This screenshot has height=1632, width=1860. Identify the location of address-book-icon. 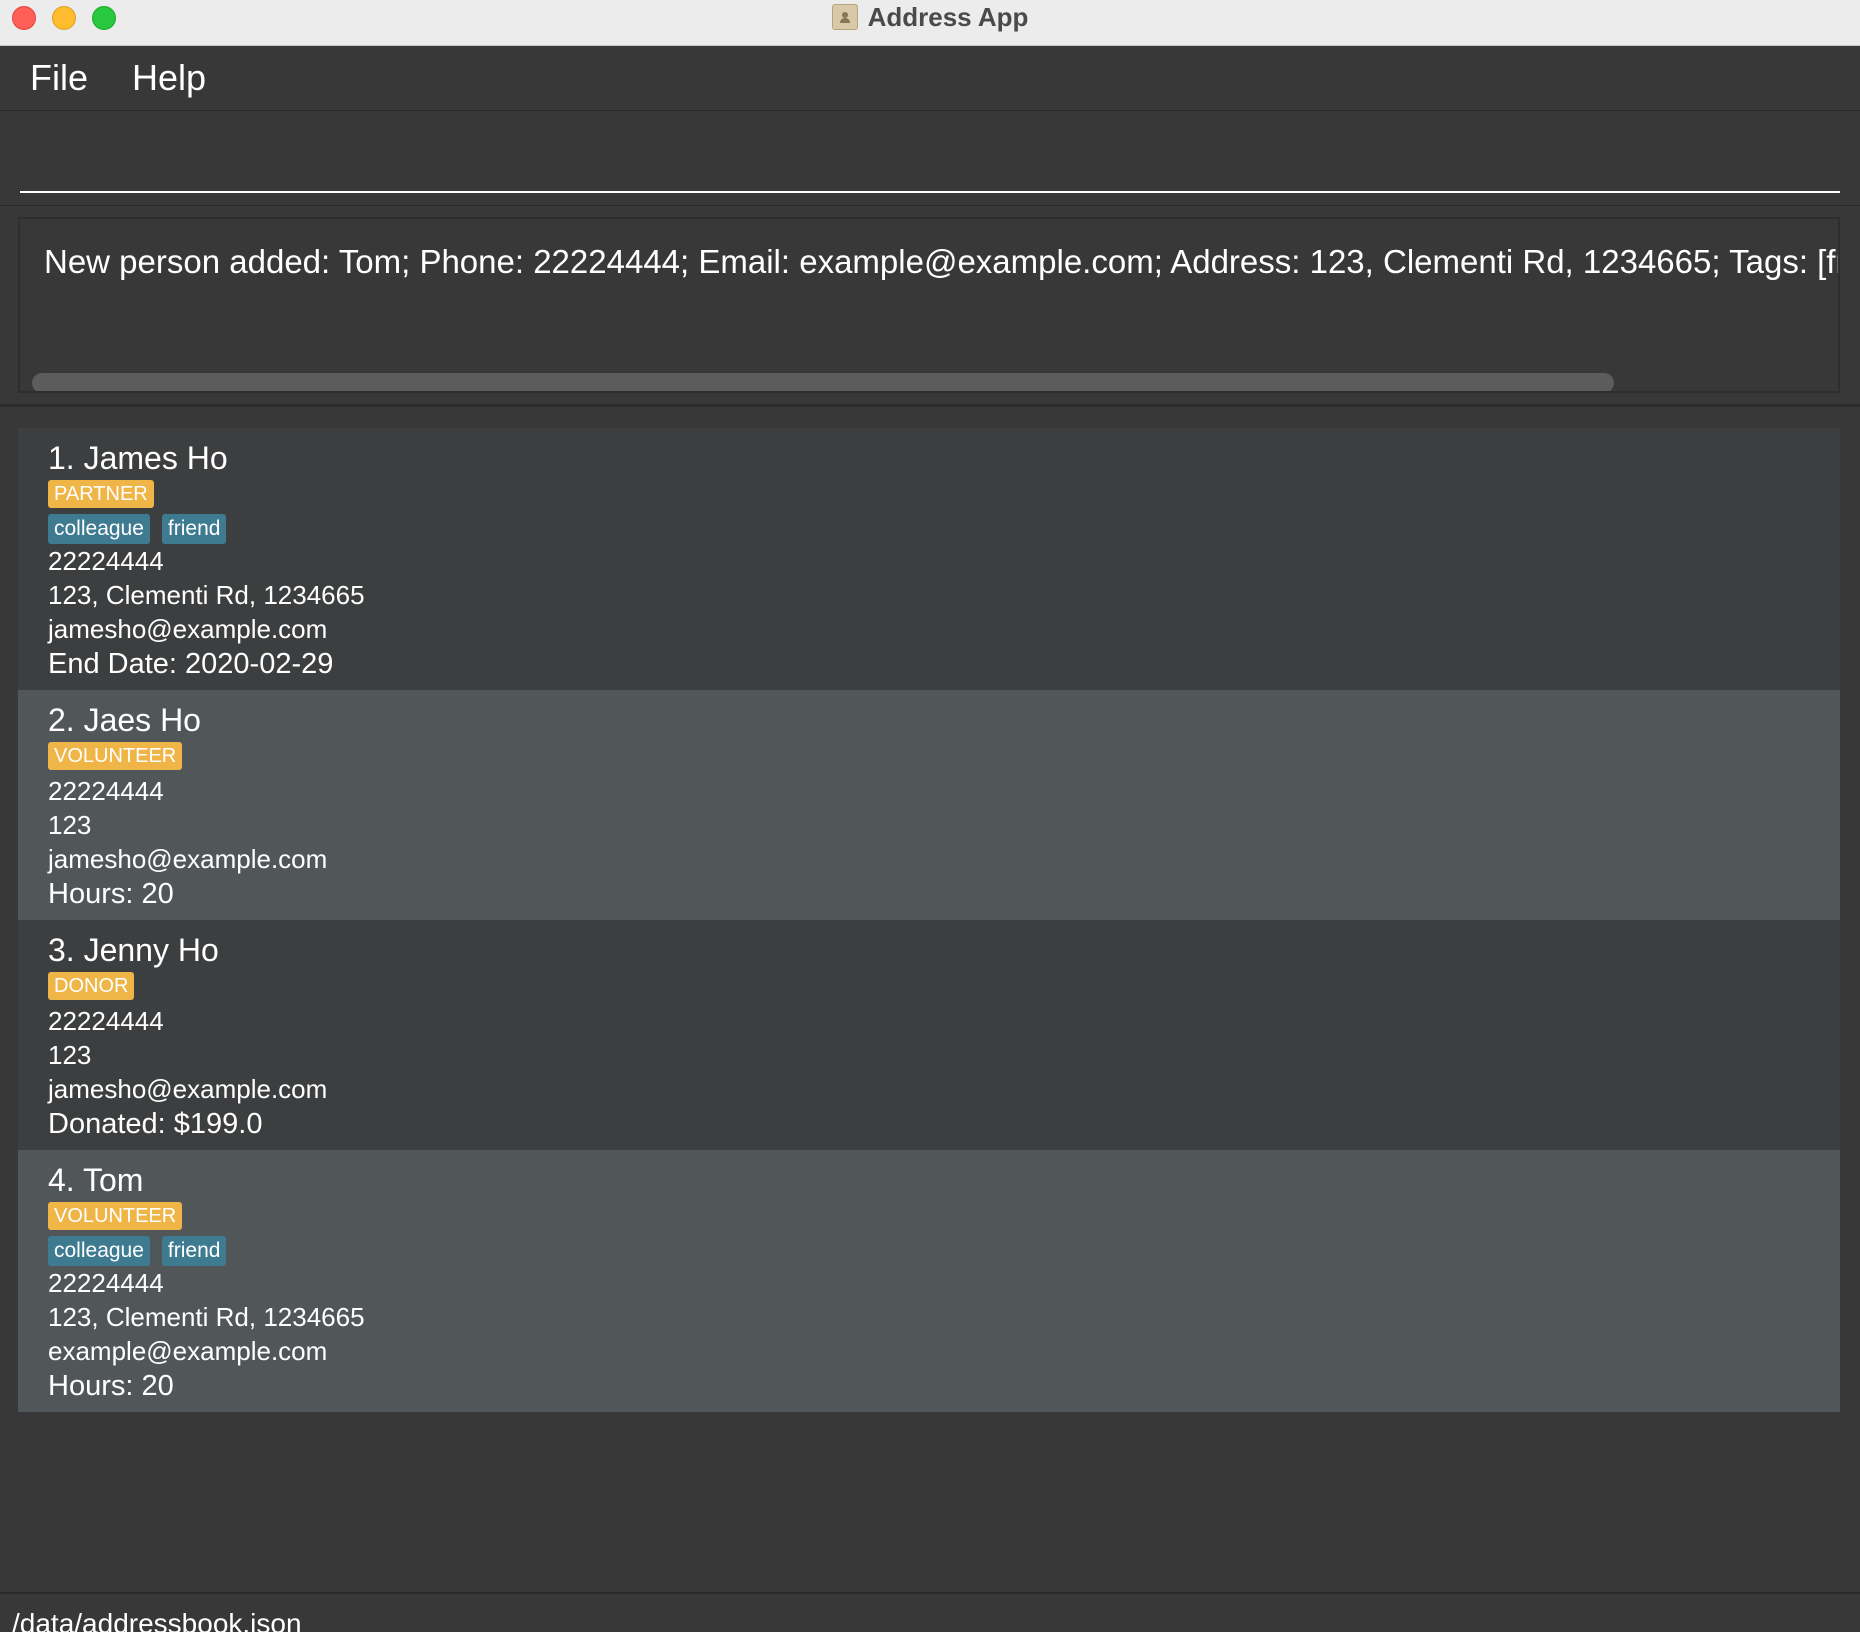
(844, 17).